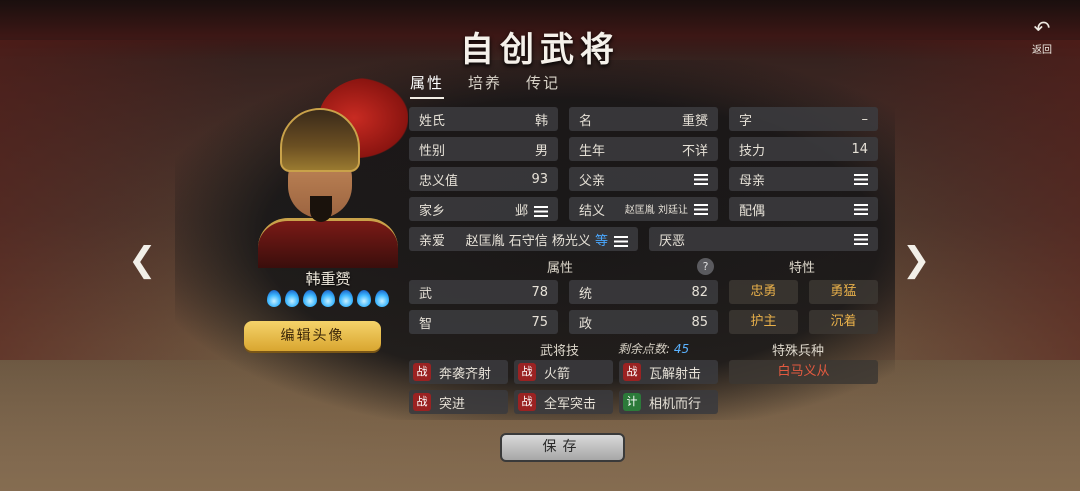 The width and height of the screenshot is (1080, 491). What do you see at coordinates (694, 121) in the screenshot?
I see `field-value: 重赟` at bounding box center [694, 121].